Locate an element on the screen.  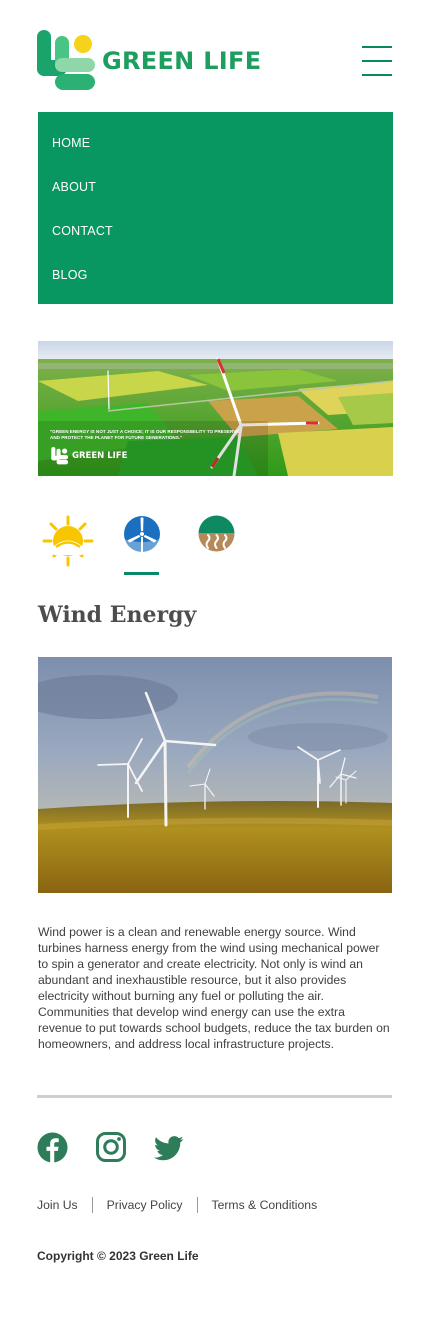
instagram-link is located at coordinates (112, 1148).